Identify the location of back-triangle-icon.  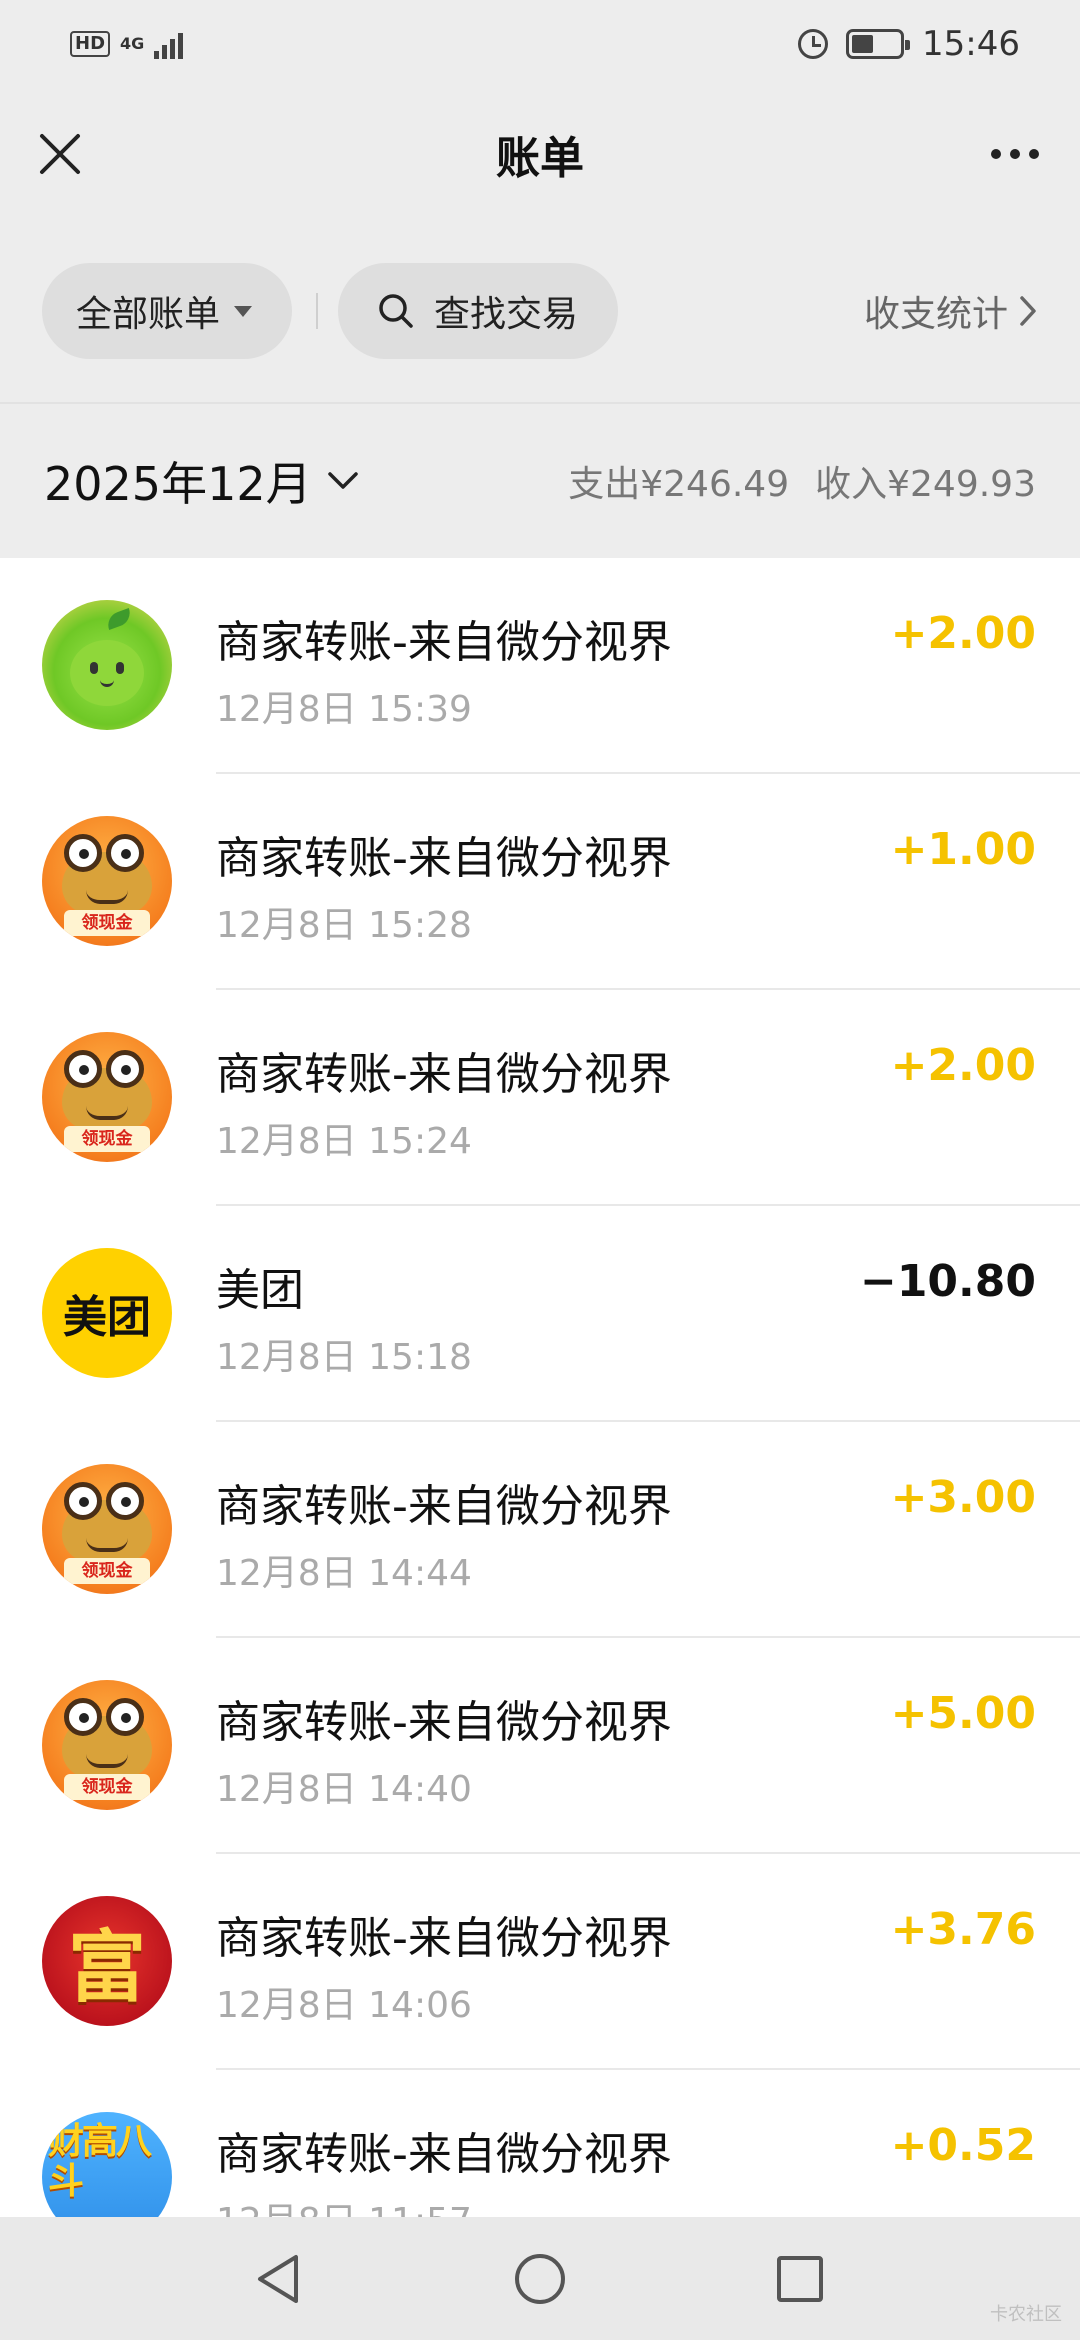
(278, 2278).